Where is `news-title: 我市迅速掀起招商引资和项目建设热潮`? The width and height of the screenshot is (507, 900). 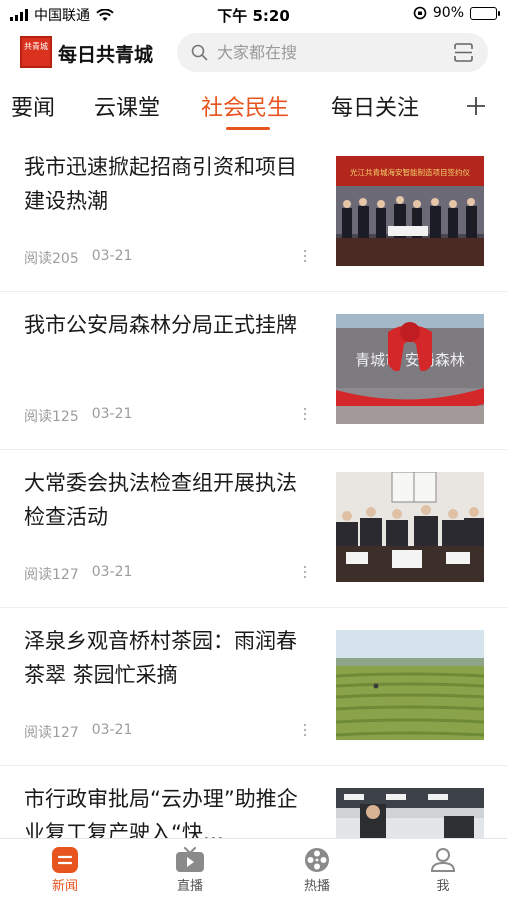 news-title: 我市迅速掀起招商引资和项目建设热潮 is located at coordinates (169, 184).